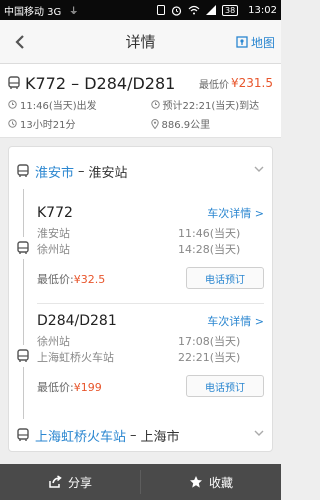 The width and height of the screenshot is (320, 500). What do you see at coordinates (211, 106) in the screenshot?
I see `arrive-time: 预计22:21(当天)到达` at bounding box center [211, 106].